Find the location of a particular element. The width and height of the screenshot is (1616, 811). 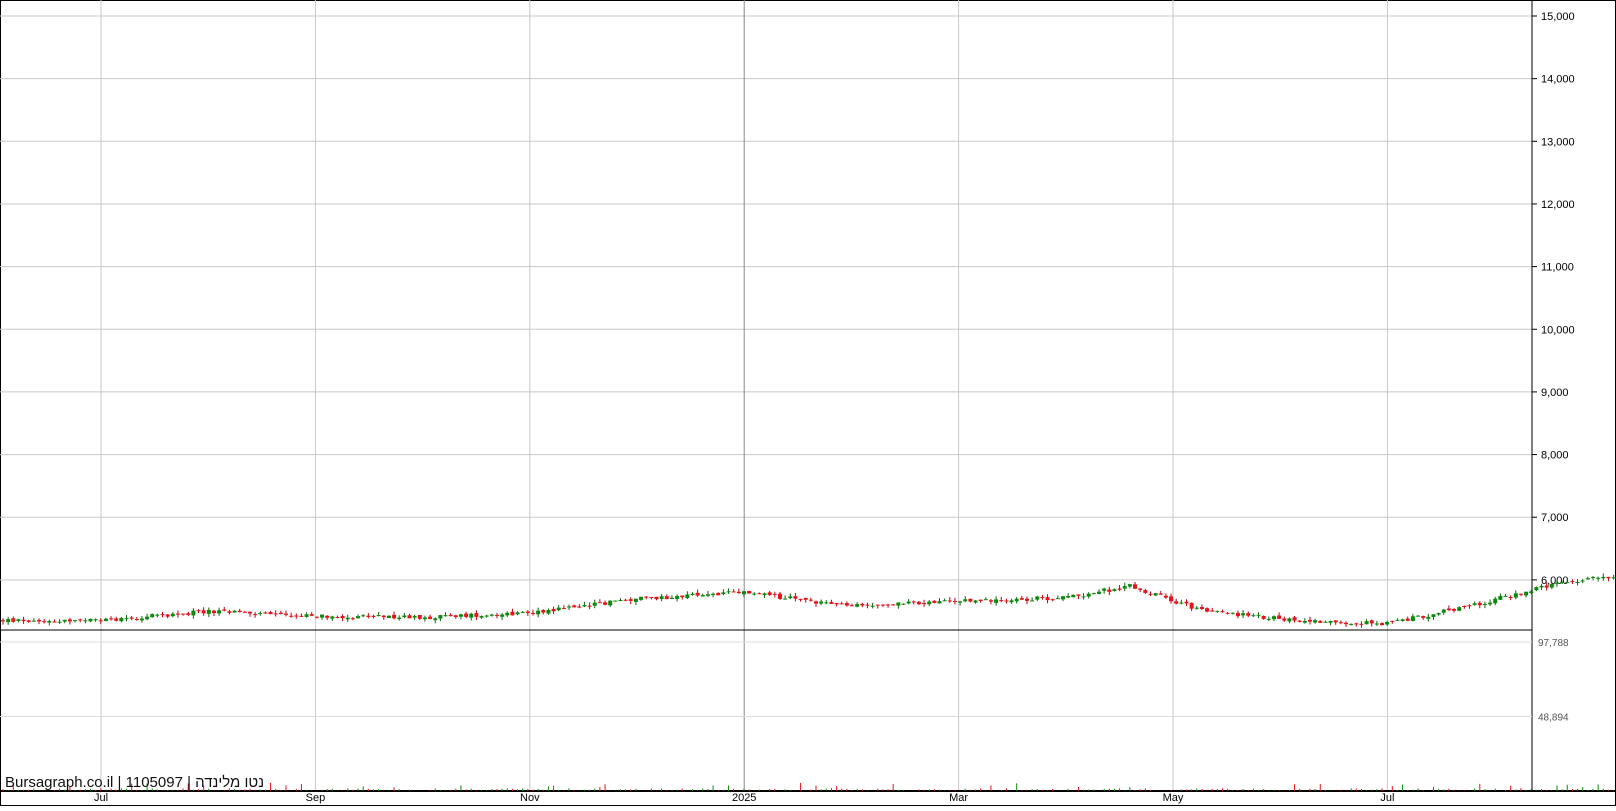

x-tick-label: Mar is located at coordinates (958, 798).